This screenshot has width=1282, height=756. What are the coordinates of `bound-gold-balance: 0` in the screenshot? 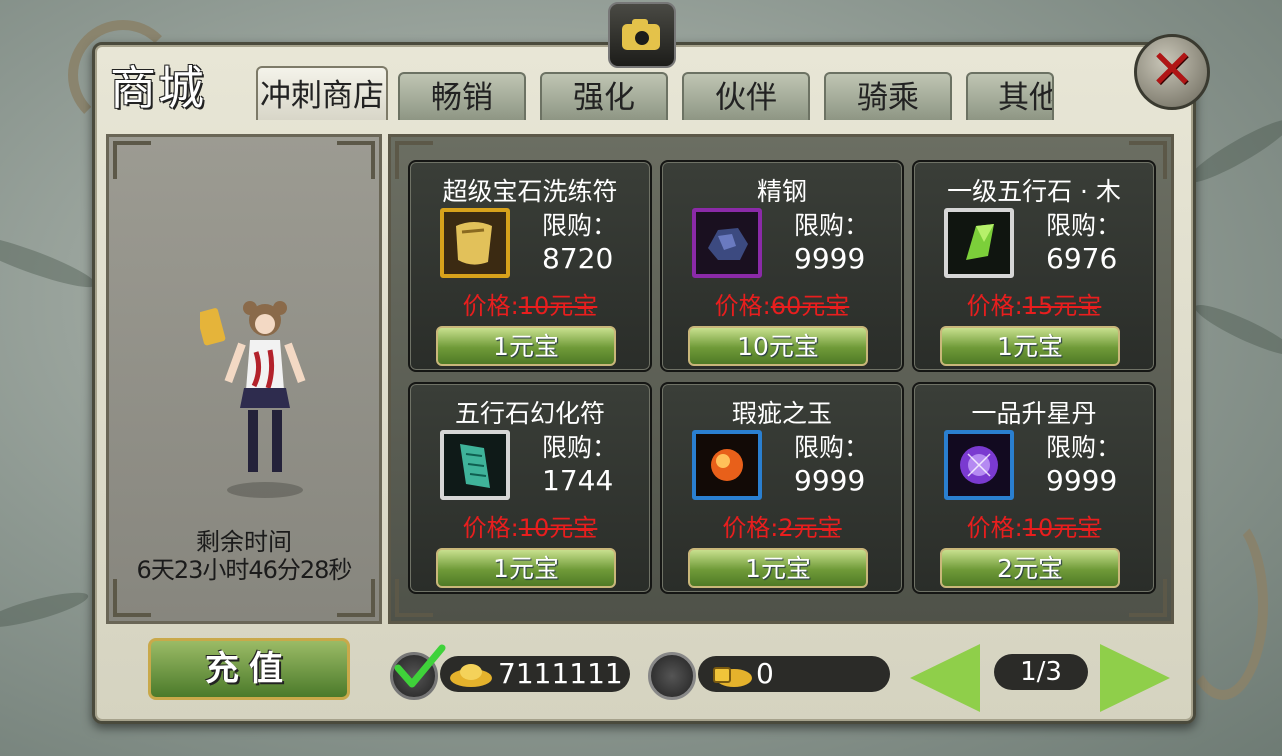 It's located at (794, 674).